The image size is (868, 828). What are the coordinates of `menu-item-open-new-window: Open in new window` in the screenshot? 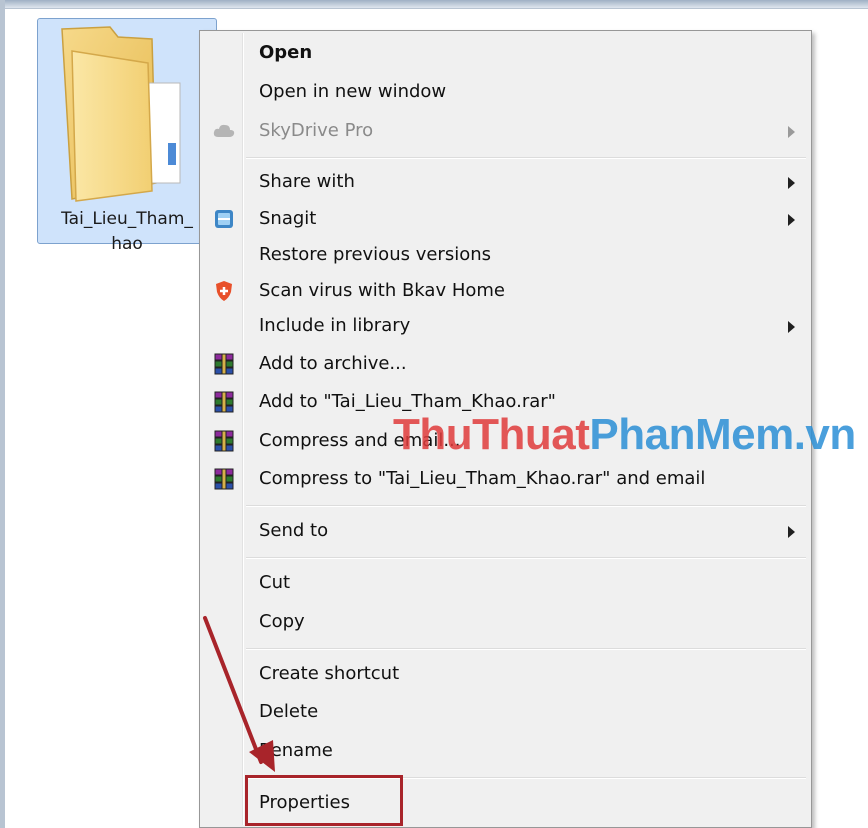 It's located at (505, 92).